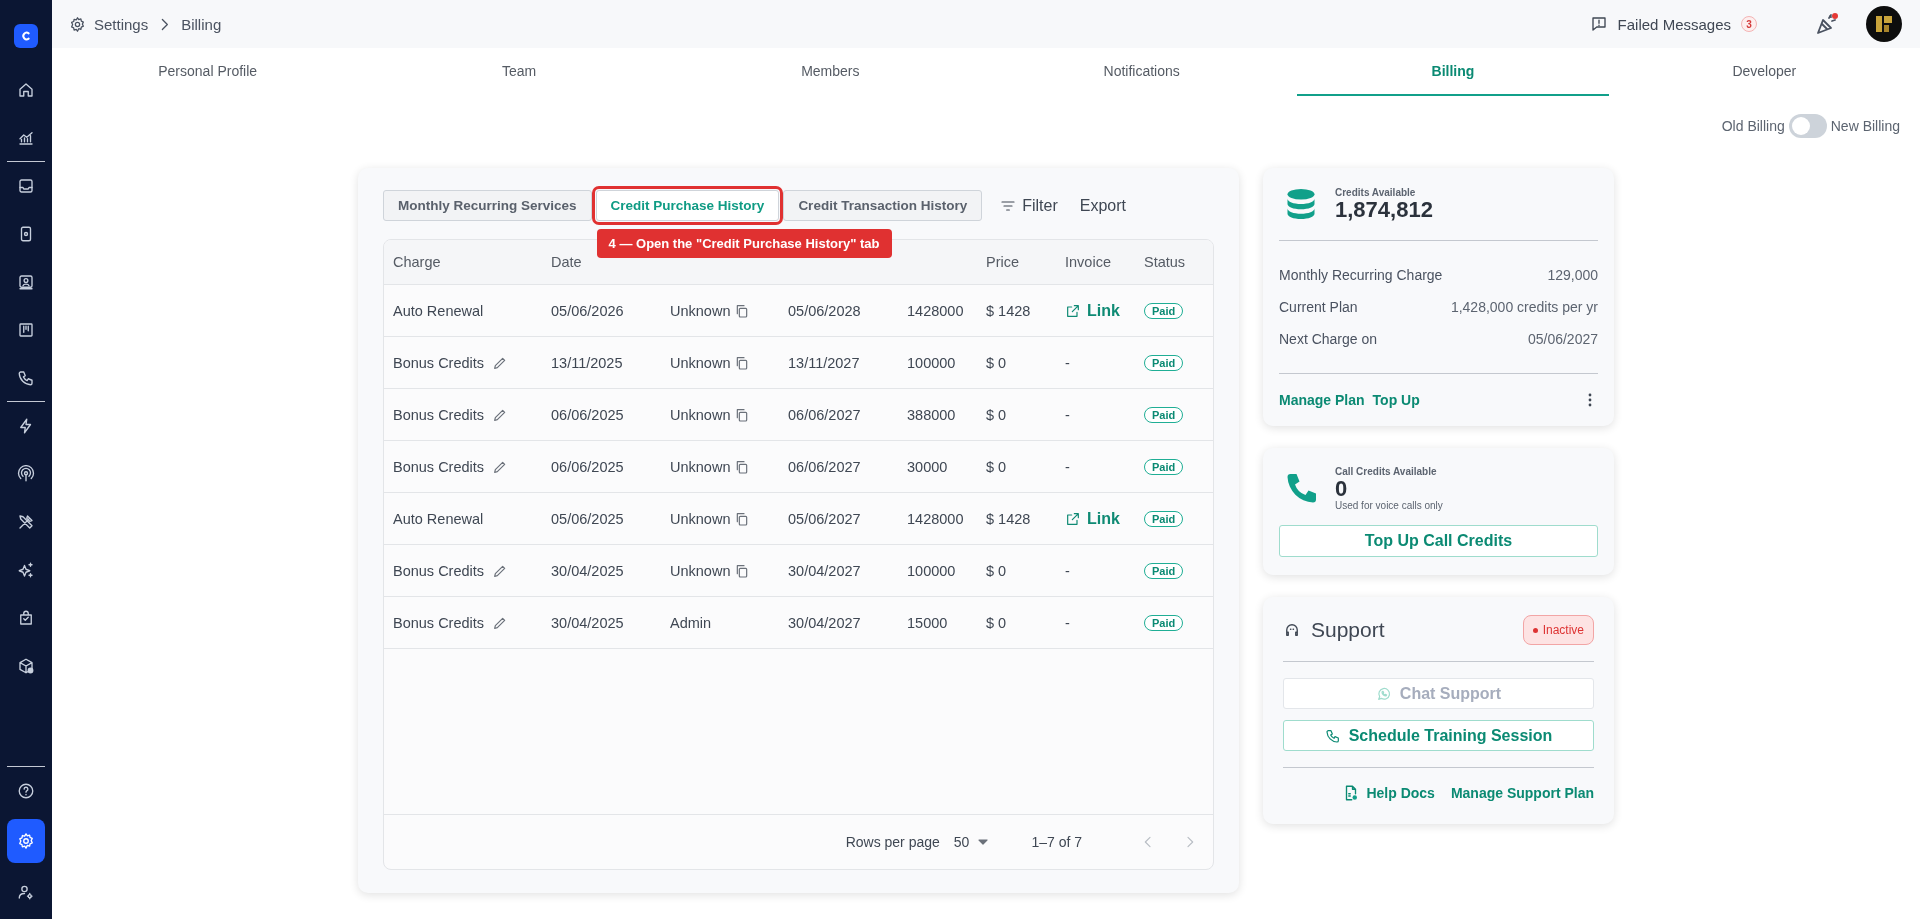 This screenshot has height=919, width=1920. I want to click on support-title: Support, so click(1348, 630).